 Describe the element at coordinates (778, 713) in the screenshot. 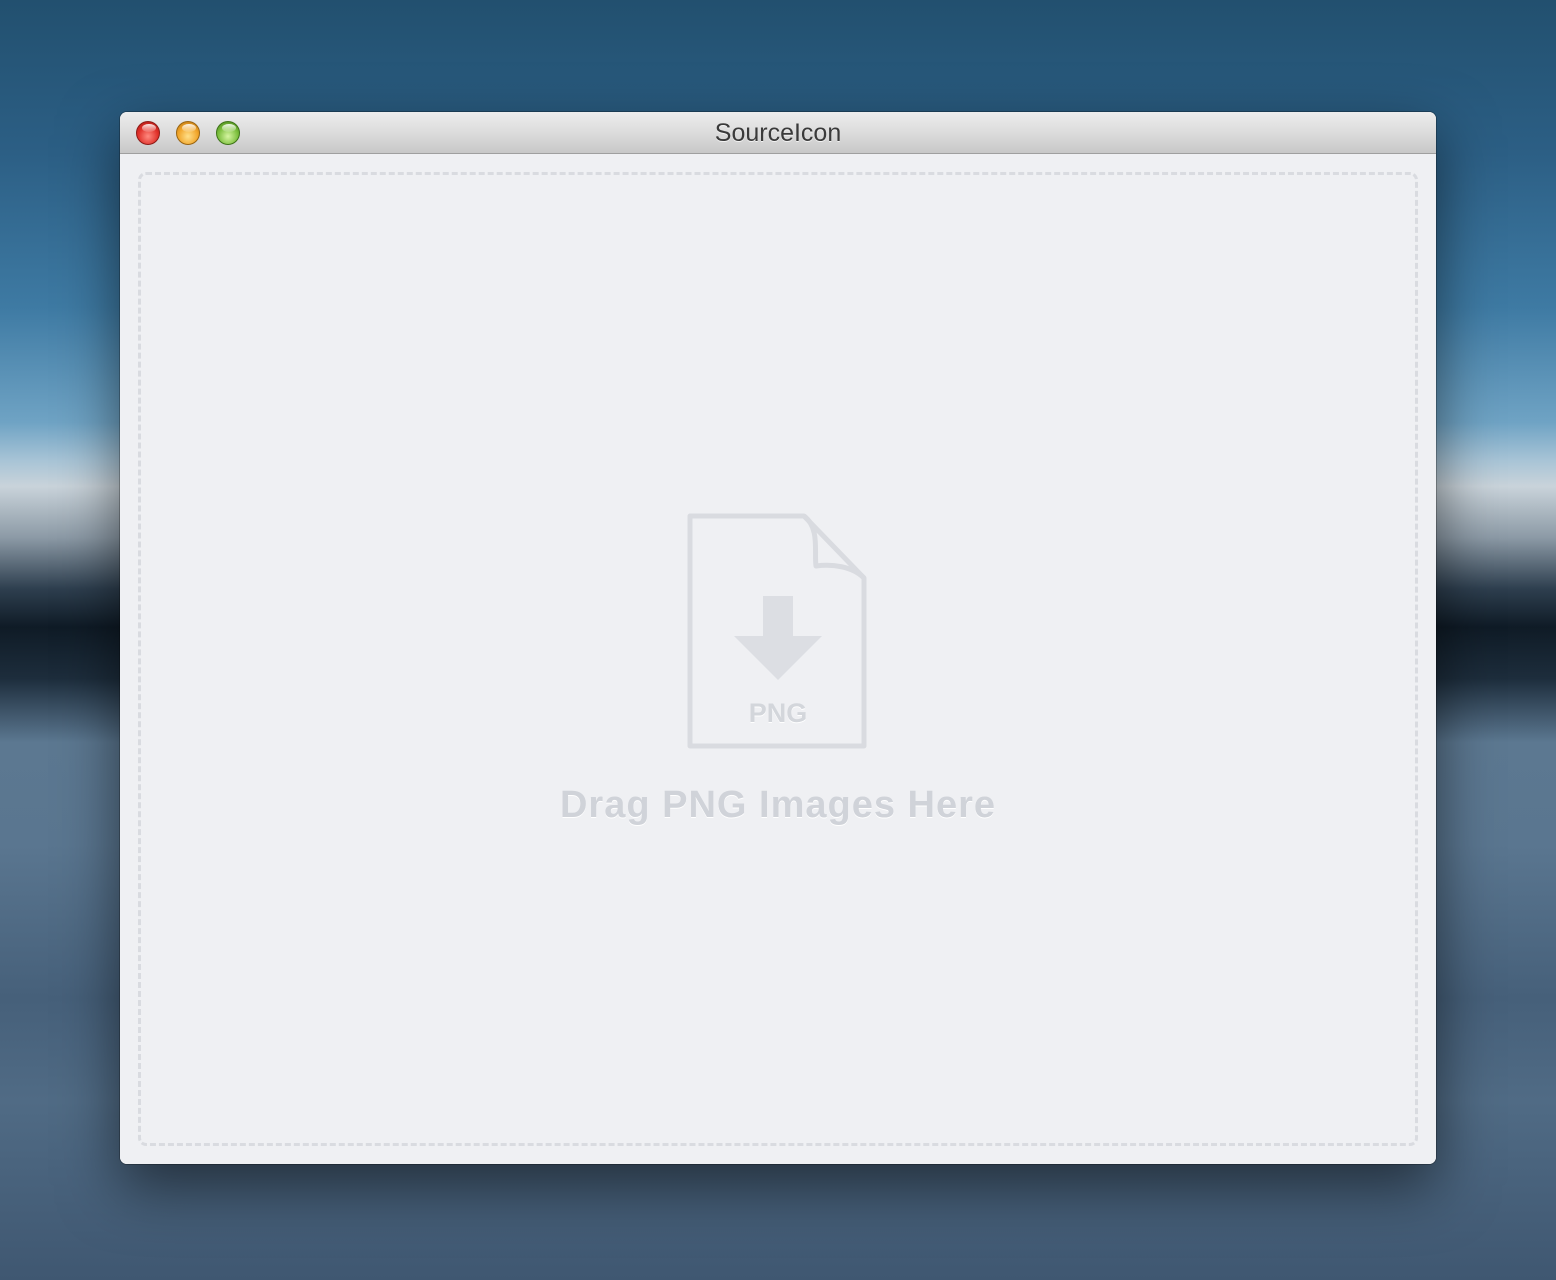

I see `png-label: PNG` at that location.